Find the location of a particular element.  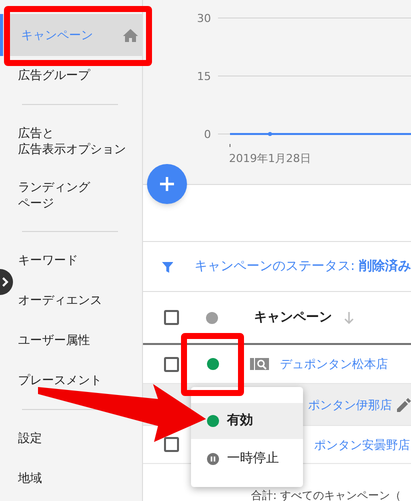

column-header: キャンペーン is located at coordinates (293, 318).